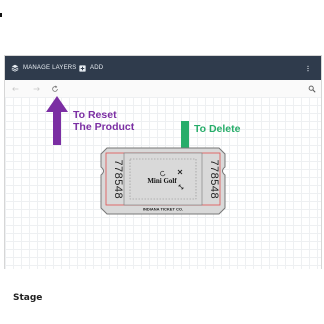  What do you see at coordinates (117, 179) in the screenshot?
I see `ticket-number-left: 778548` at bounding box center [117, 179].